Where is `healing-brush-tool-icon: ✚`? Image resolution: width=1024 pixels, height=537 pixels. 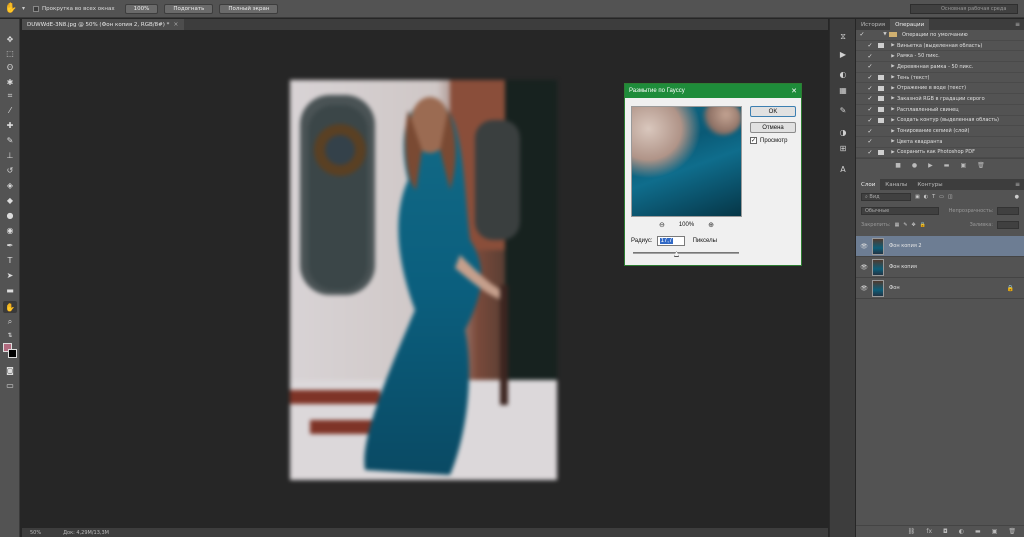
healing-brush-tool-icon: ✚ is located at coordinates (10, 125).